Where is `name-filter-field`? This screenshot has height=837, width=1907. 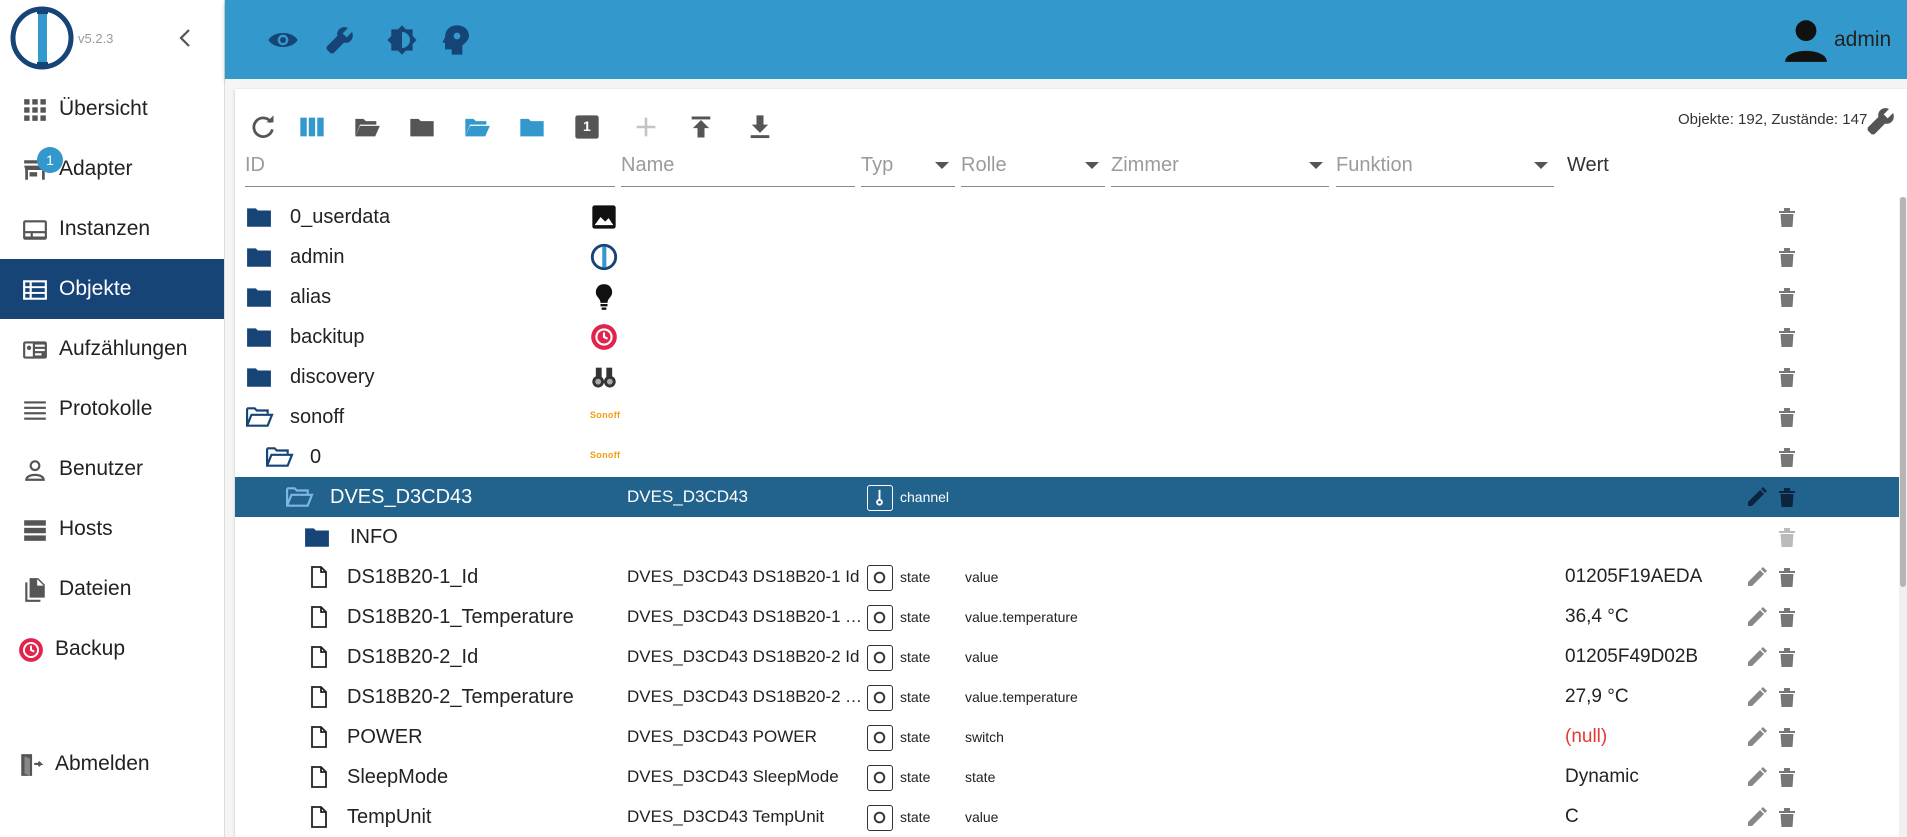 name-filter-field is located at coordinates (738, 166).